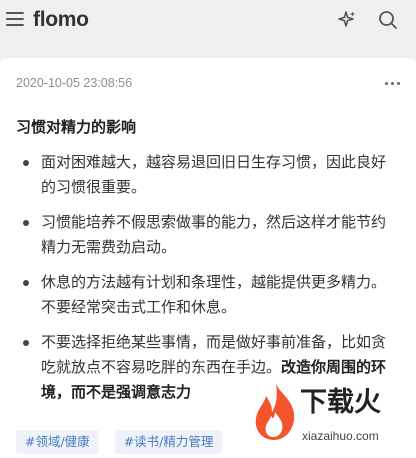 The height and width of the screenshot is (458, 416). I want to click on list-item-text: 休息的方法越有计划和条理性，越能提供更多精力。不要经常突击式工作和休息。, so click(214, 294).